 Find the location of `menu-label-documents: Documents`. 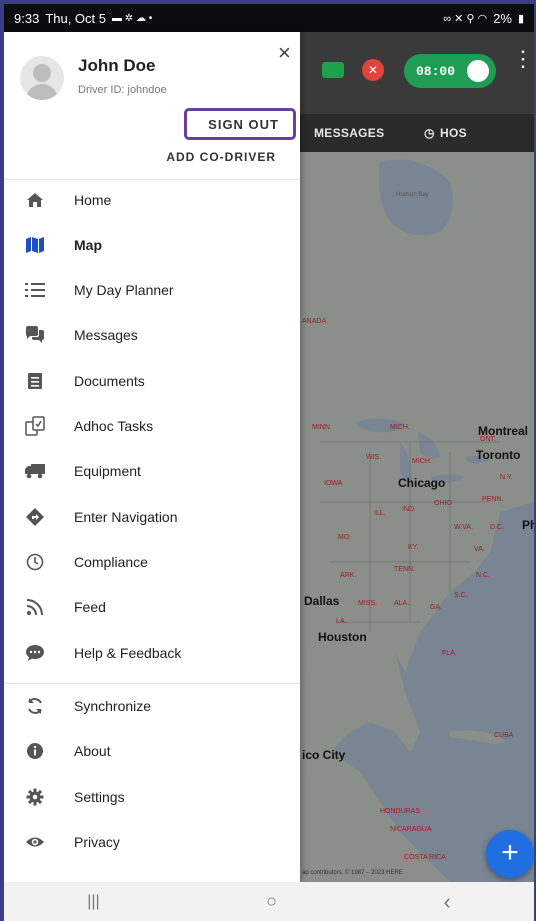

menu-label-documents: Documents is located at coordinates (109, 381).